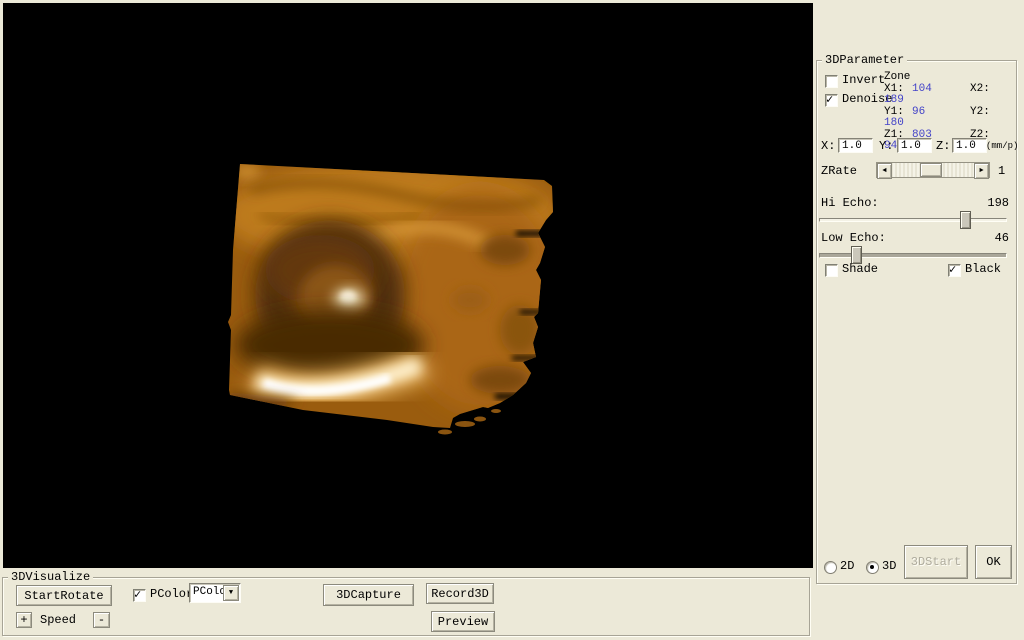 Image resolution: width=1024 pixels, height=640 pixels. What do you see at coordinates (1001, 238) in the screenshot?
I see `low-echo-value: 46` at bounding box center [1001, 238].